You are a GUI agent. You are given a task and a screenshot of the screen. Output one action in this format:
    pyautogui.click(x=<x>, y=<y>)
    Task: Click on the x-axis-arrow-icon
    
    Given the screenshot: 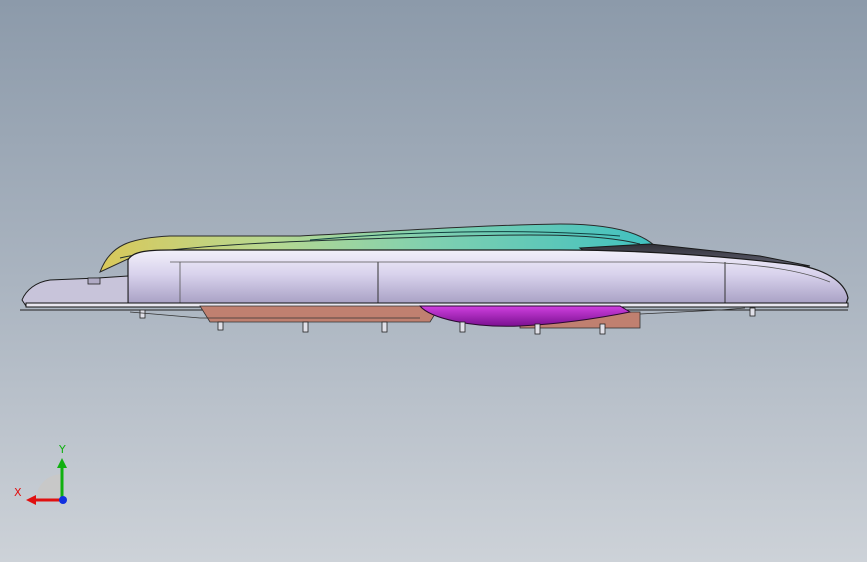 What is the action you would take?
    pyautogui.click(x=31, y=500)
    